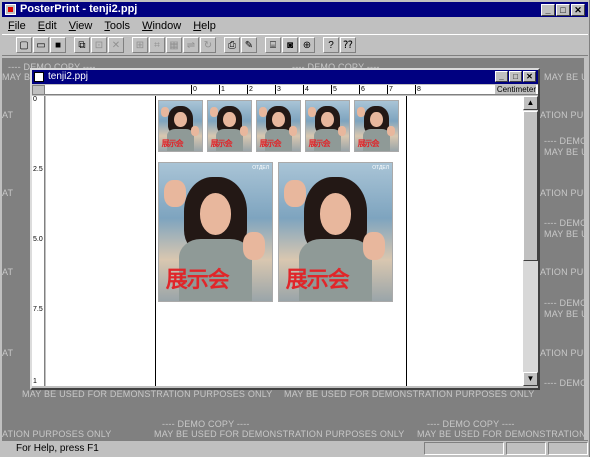 The image size is (594, 457). What do you see at coordinates (38, 169) in the screenshot?
I see `ruler-tick-label: 2.5` at bounding box center [38, 169].